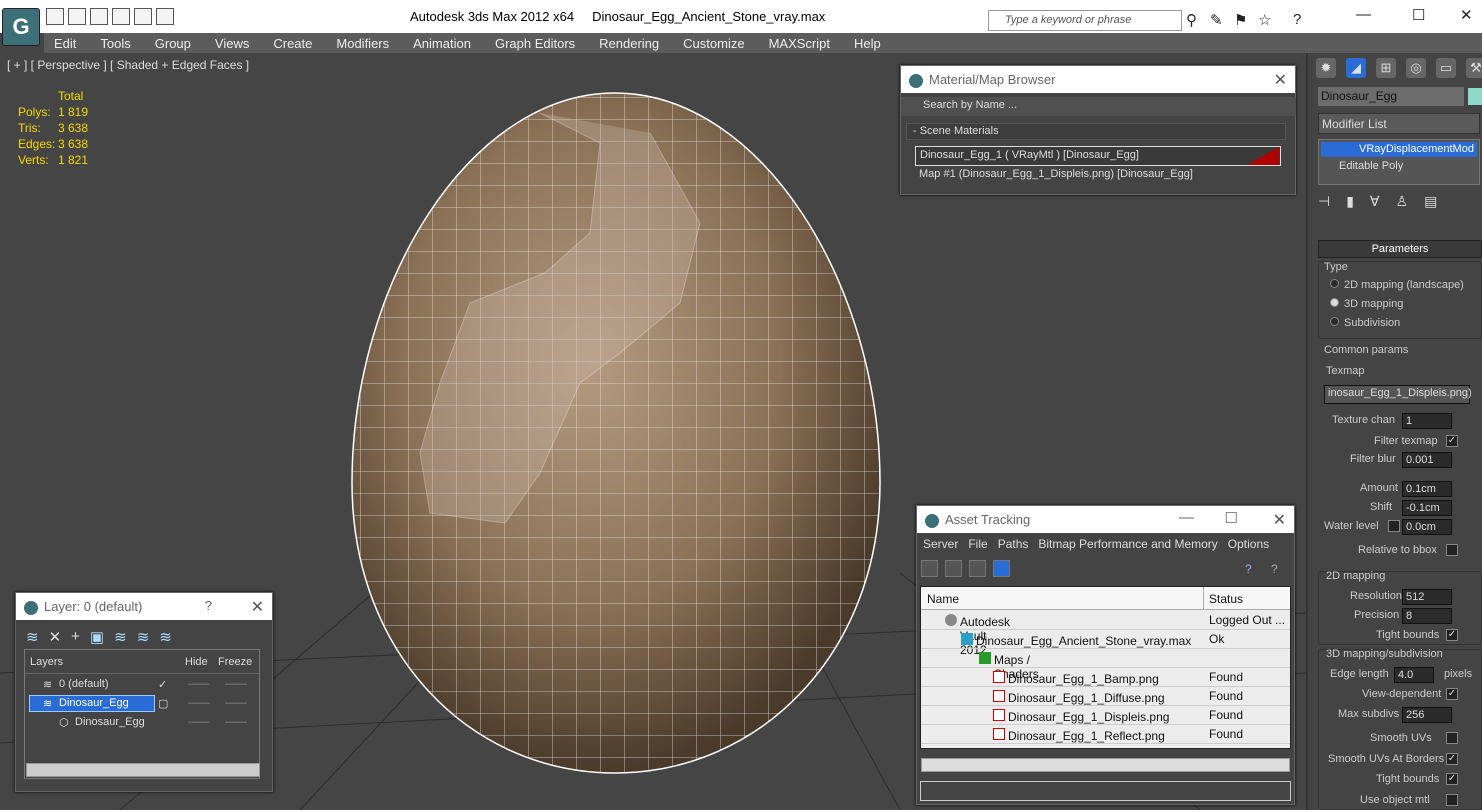 The image size is (1482, 810). What do you see at coordinates (65, 43) in the screenshot?
I see `menu-edit: Edit` at bounding box center [65, 43].